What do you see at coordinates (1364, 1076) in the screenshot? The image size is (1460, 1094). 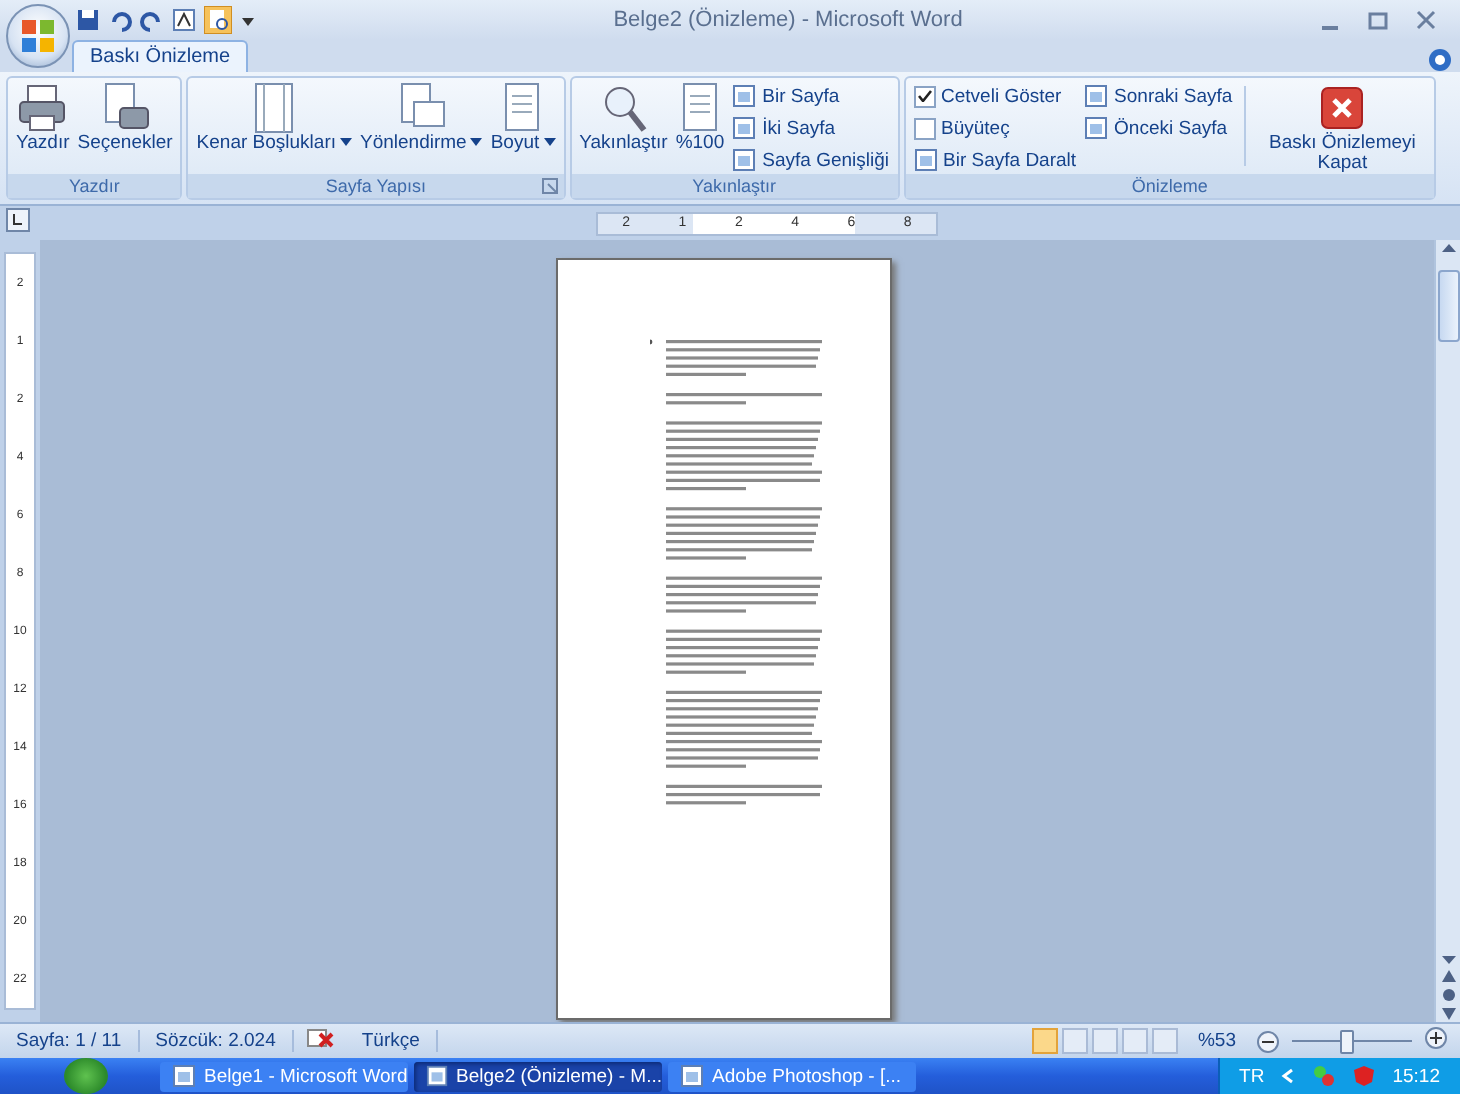 I see `shield-icon` at bounding box center [1364, 1076].